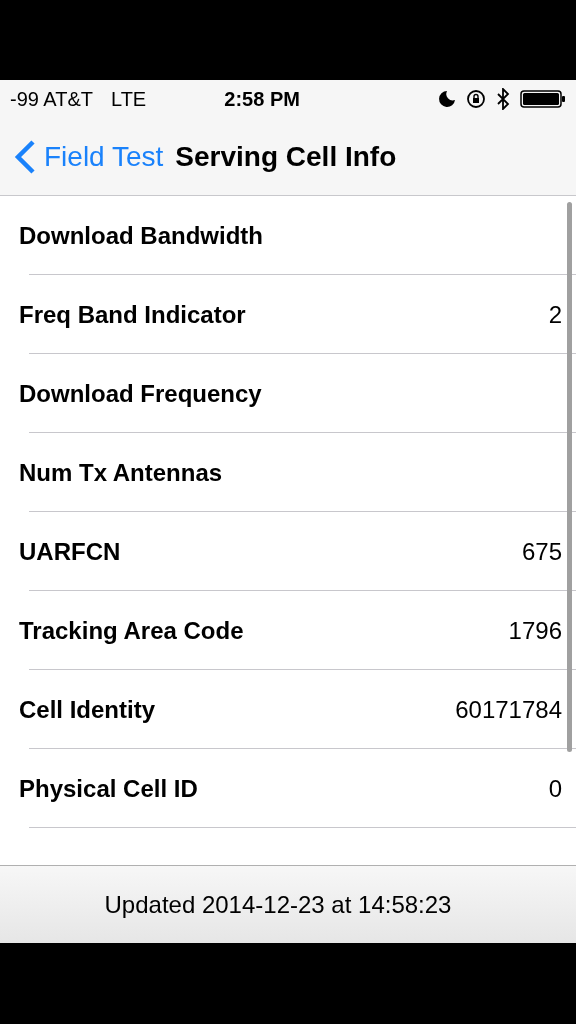 Image resolution: width=576 pixels, height=1024 pixels. I want to click on network-label: LTE, so click(129, 99).